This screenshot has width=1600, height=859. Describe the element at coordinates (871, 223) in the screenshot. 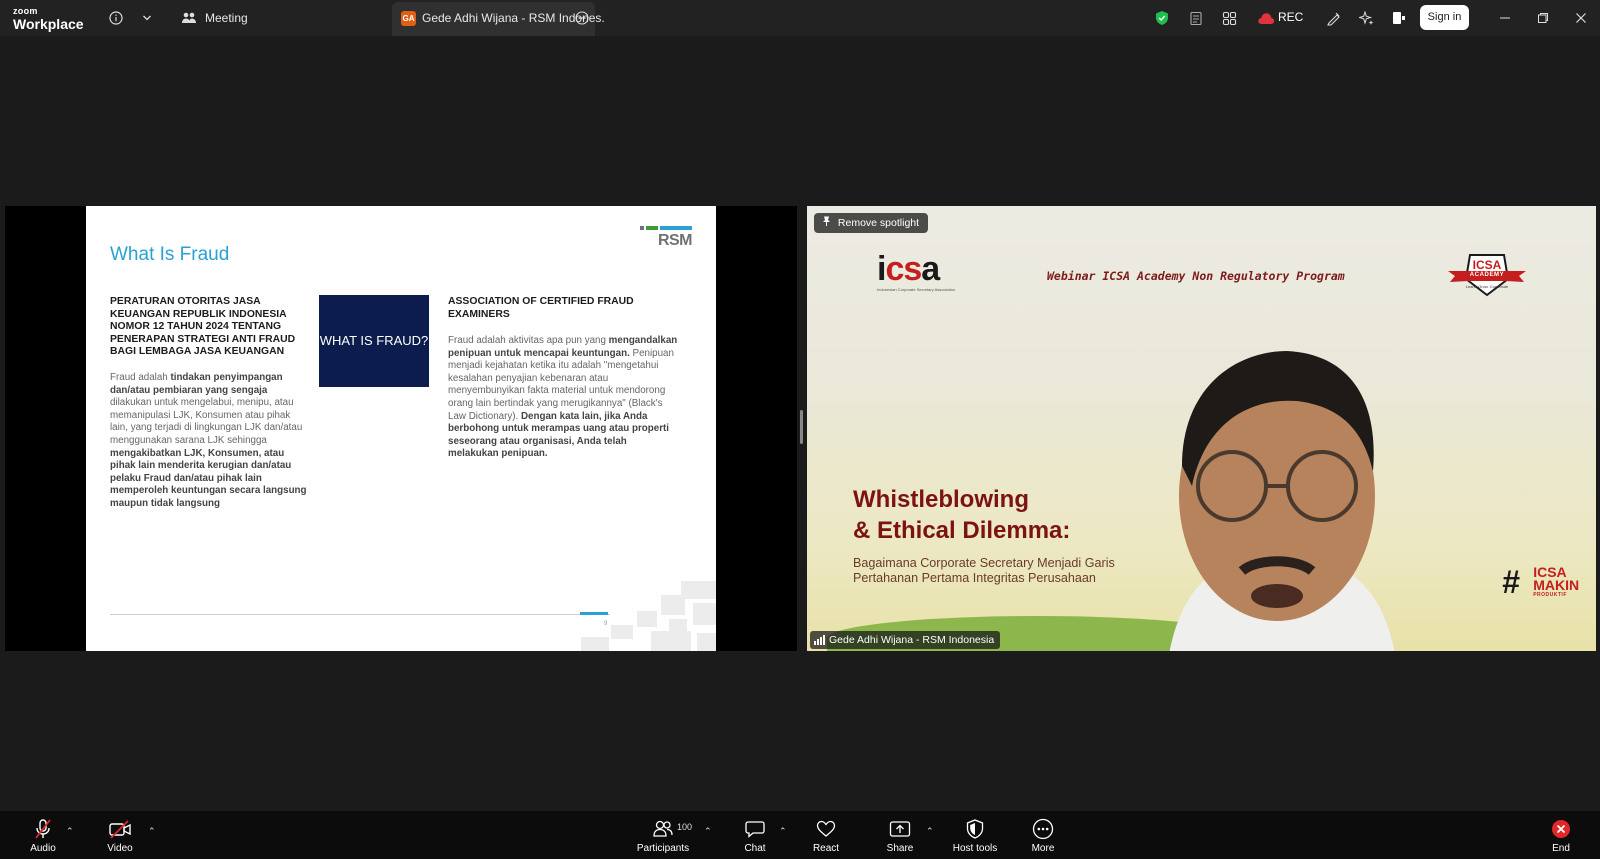

I see `remove-spotlight-button: Remove spotlight` at that location.